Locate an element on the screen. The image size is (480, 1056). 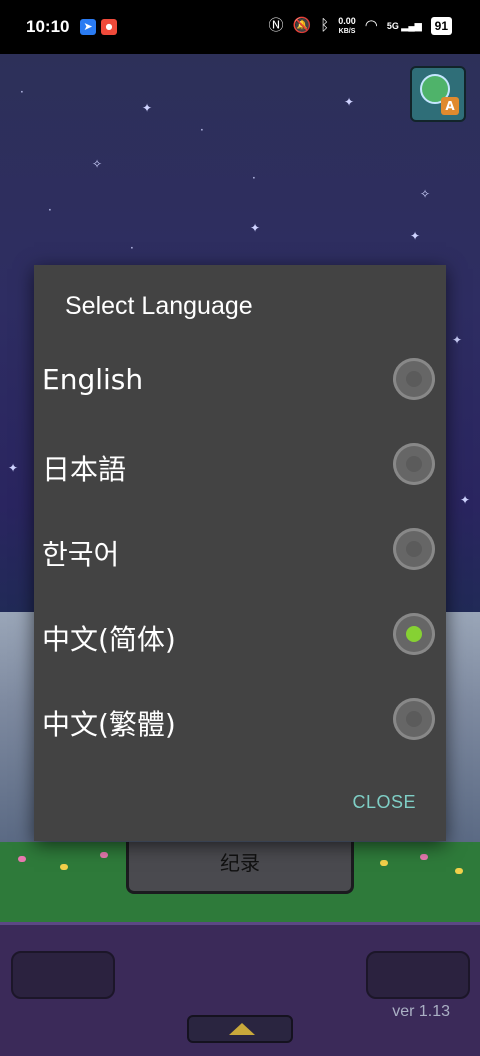
nfc-icon: Ⓝ is located at coordinates (276, 25).